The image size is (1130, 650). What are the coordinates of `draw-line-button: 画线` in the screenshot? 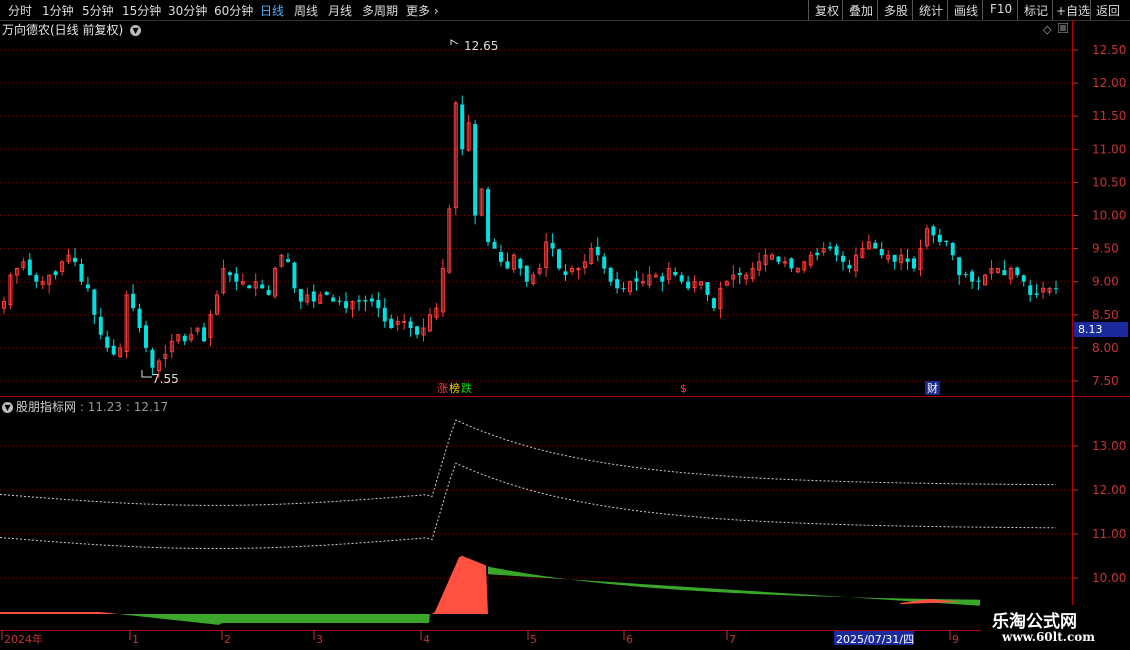 It's located at (966, 10).